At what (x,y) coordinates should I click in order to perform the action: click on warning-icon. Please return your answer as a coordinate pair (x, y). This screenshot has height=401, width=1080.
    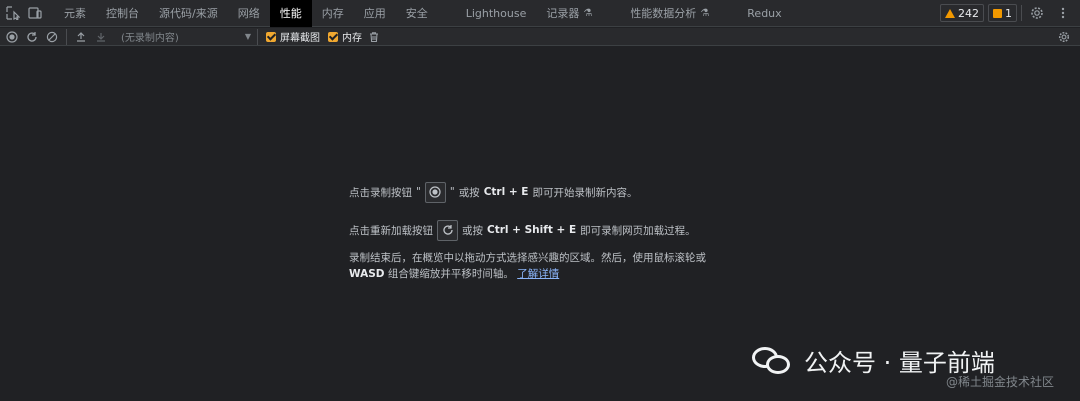
    Looking at the image, I should click on (950, 13).